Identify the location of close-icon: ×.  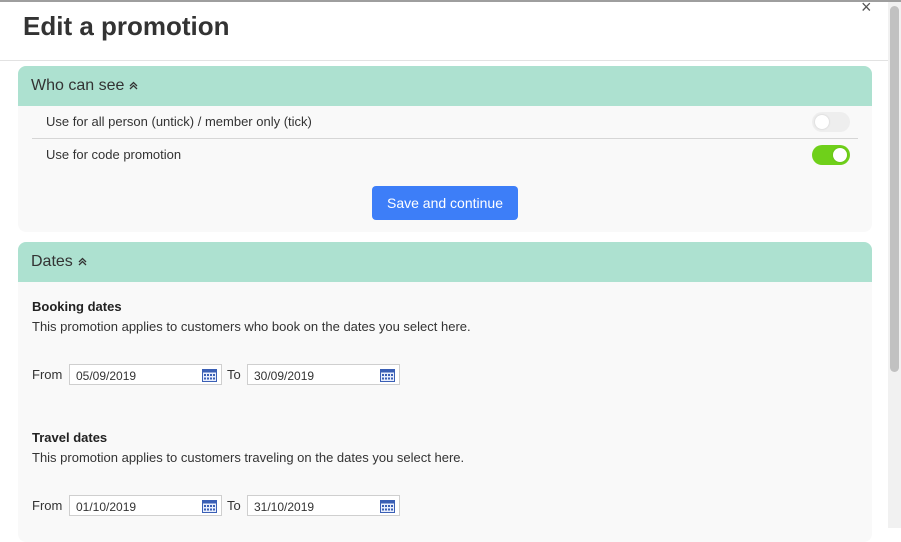
(866, 8).